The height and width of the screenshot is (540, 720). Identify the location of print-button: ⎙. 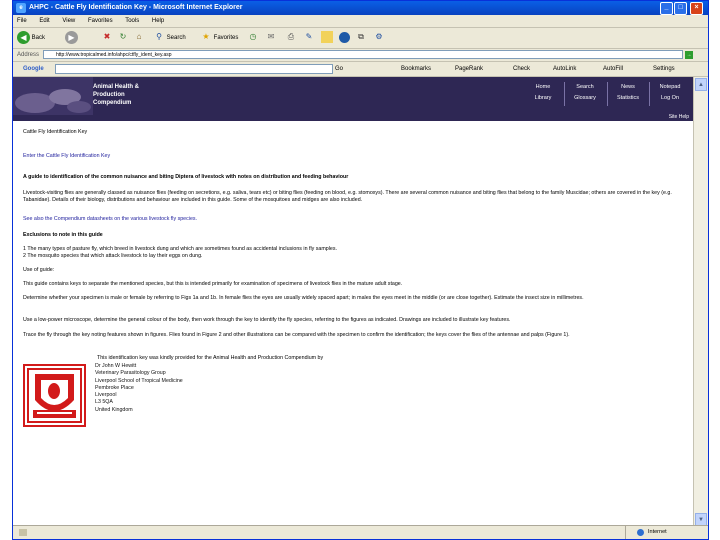
(291, 38).